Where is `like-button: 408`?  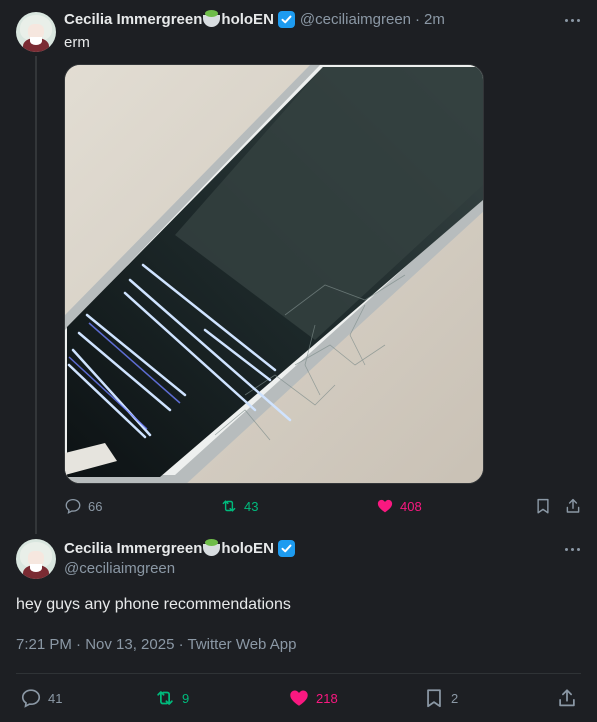
like-button: 408 is located at coordinates (399, 506).